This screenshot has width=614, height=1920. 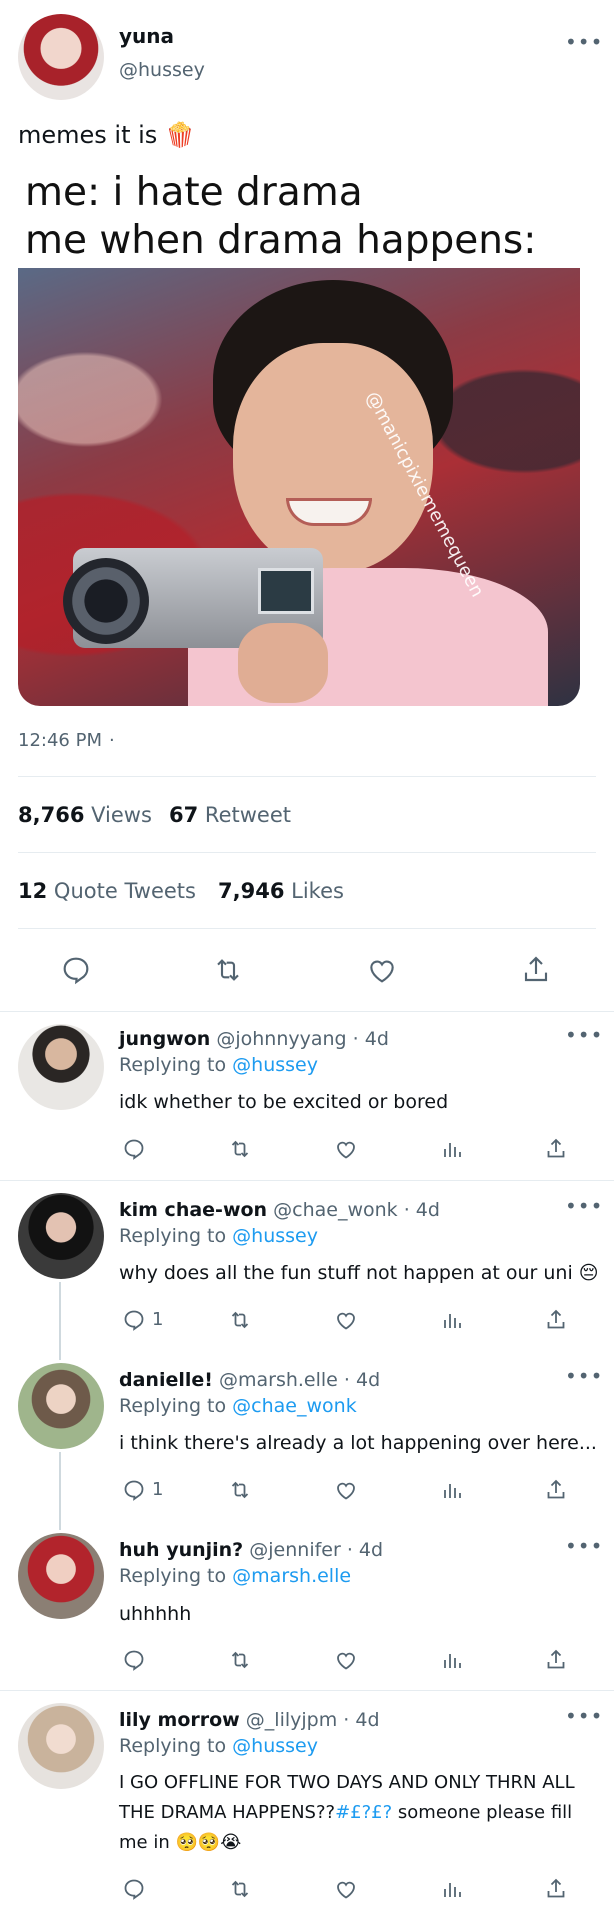 What do you see at coordinates (278, 1380) in the screenshot?
I see `reply-author-handle: @marsh.elle` at bounding box center [278, 1380].